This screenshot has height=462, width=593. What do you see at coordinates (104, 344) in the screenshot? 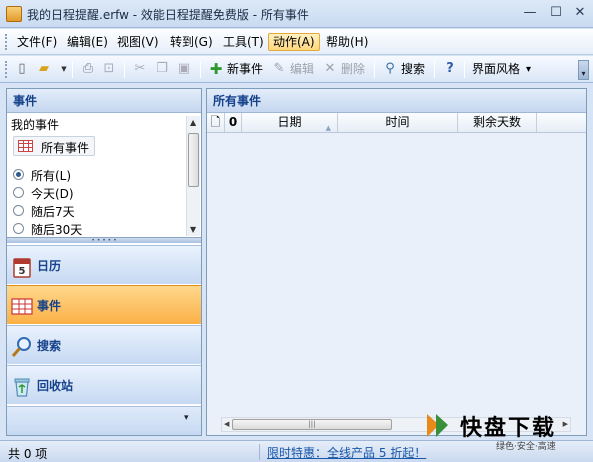
I see `nav-search: 搜索` at bounding box center [104, 344].